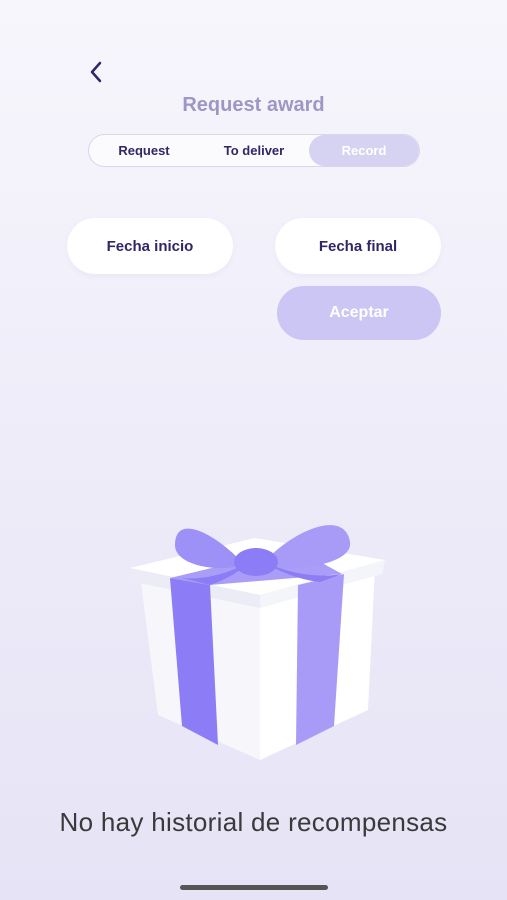  What do you see at coordinates (358, 246) in the screenshot?
I see `end-date-button: Fecha final` at bounding box center [358, 246].